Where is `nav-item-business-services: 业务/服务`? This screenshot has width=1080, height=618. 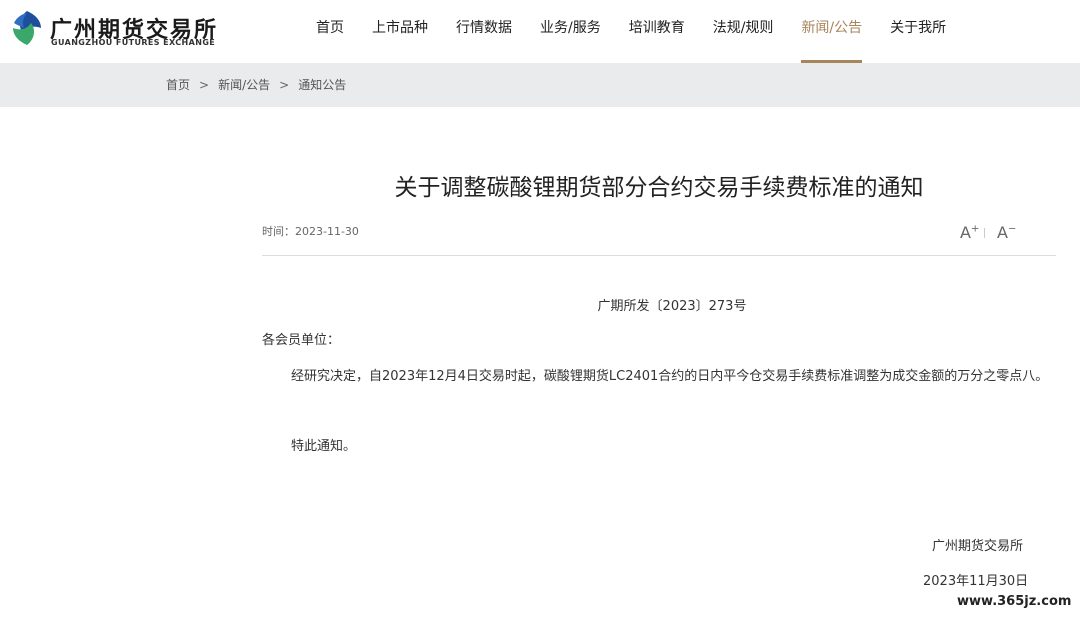 nav-item-business-services: 业务/服务 is located at coordinates (570, 31).